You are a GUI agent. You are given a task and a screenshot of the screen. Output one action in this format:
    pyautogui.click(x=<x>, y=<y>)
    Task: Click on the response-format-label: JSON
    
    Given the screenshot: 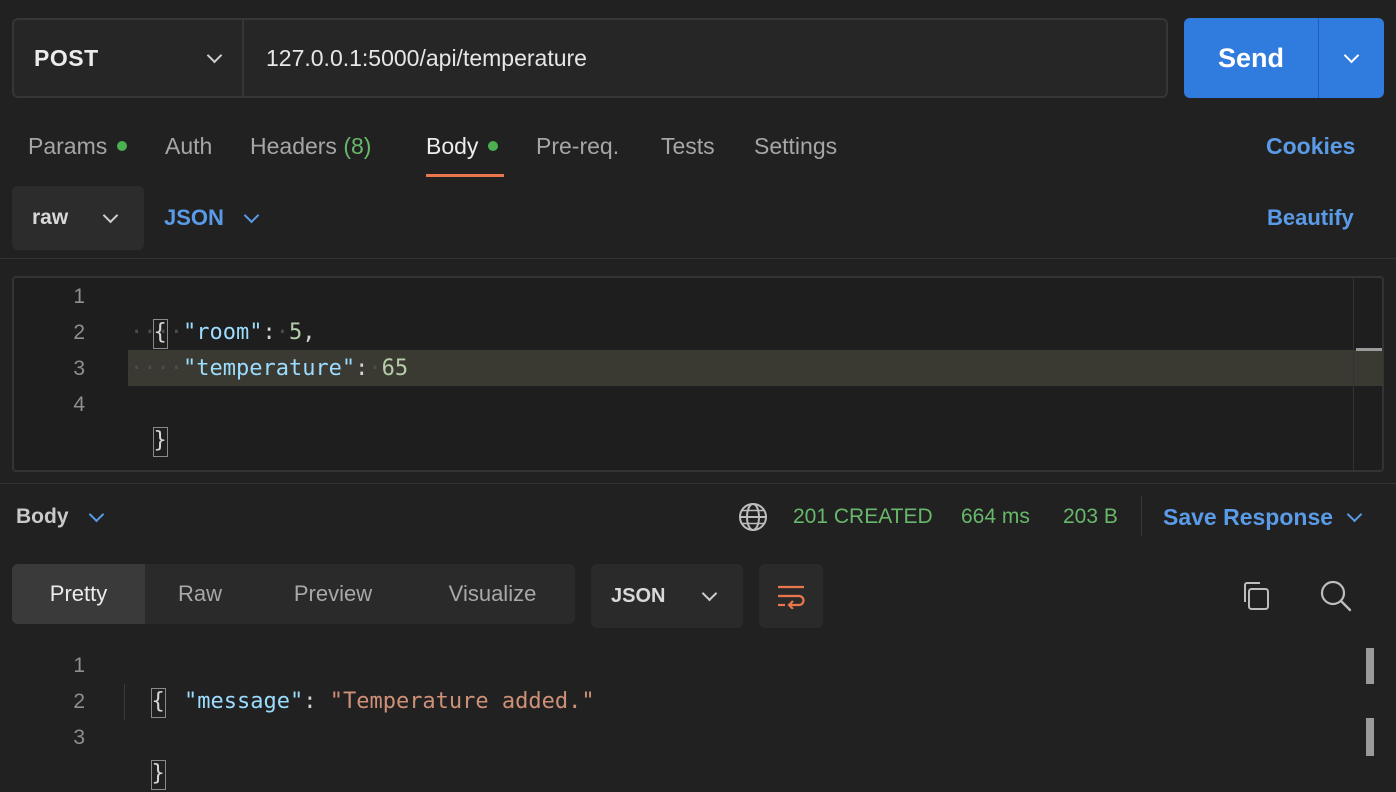 What is the action you would take?
    pyautogui.click(x=638, y=595)
    